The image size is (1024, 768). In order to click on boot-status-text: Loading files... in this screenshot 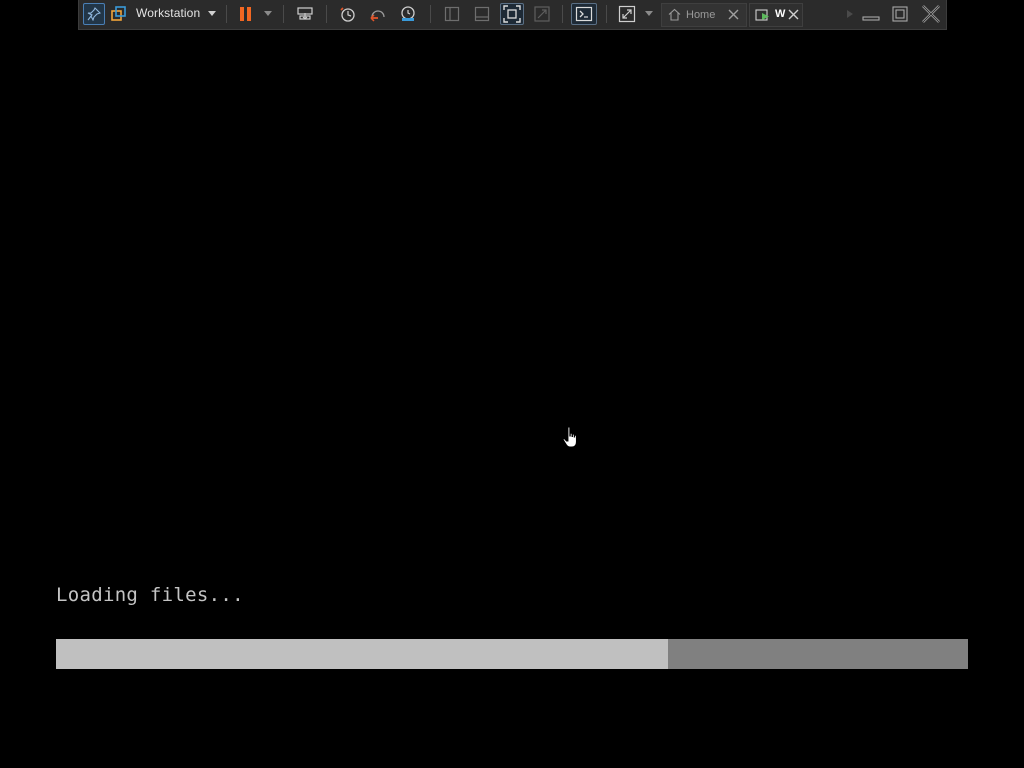, I will do `click(150, 595)`.